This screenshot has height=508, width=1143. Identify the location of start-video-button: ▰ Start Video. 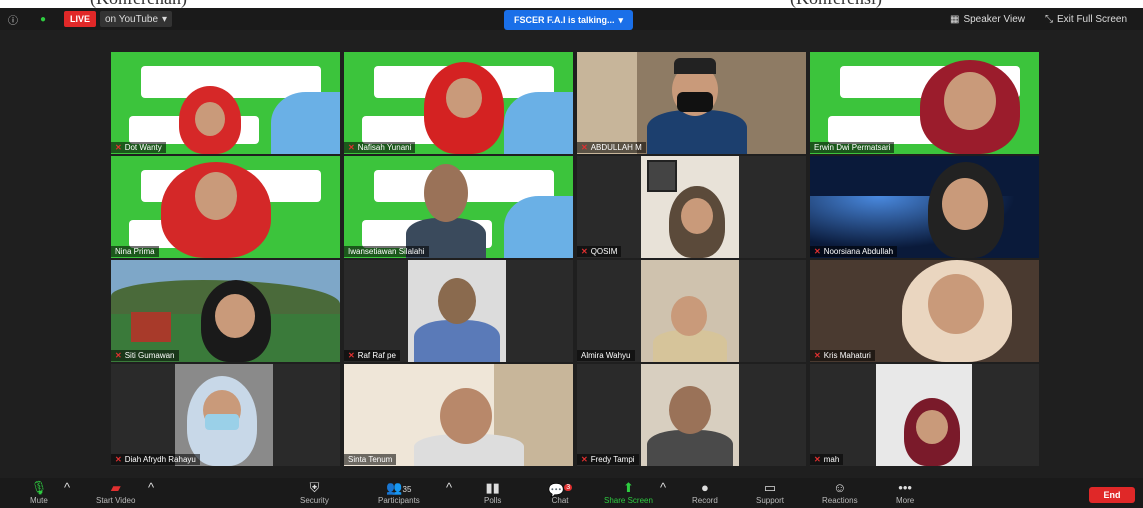
(115, 492).